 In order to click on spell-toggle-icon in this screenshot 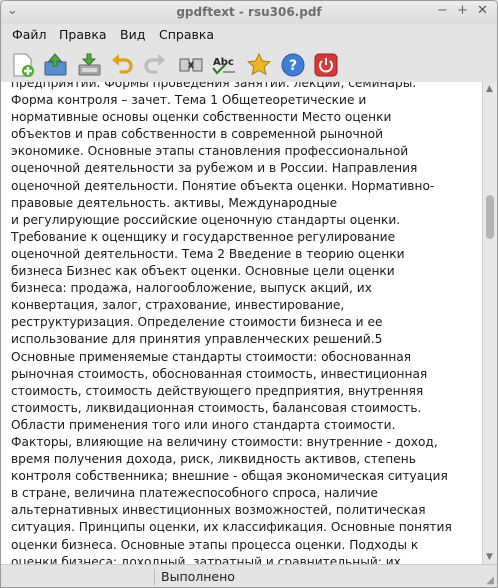, I will do `click(191, 65)`.